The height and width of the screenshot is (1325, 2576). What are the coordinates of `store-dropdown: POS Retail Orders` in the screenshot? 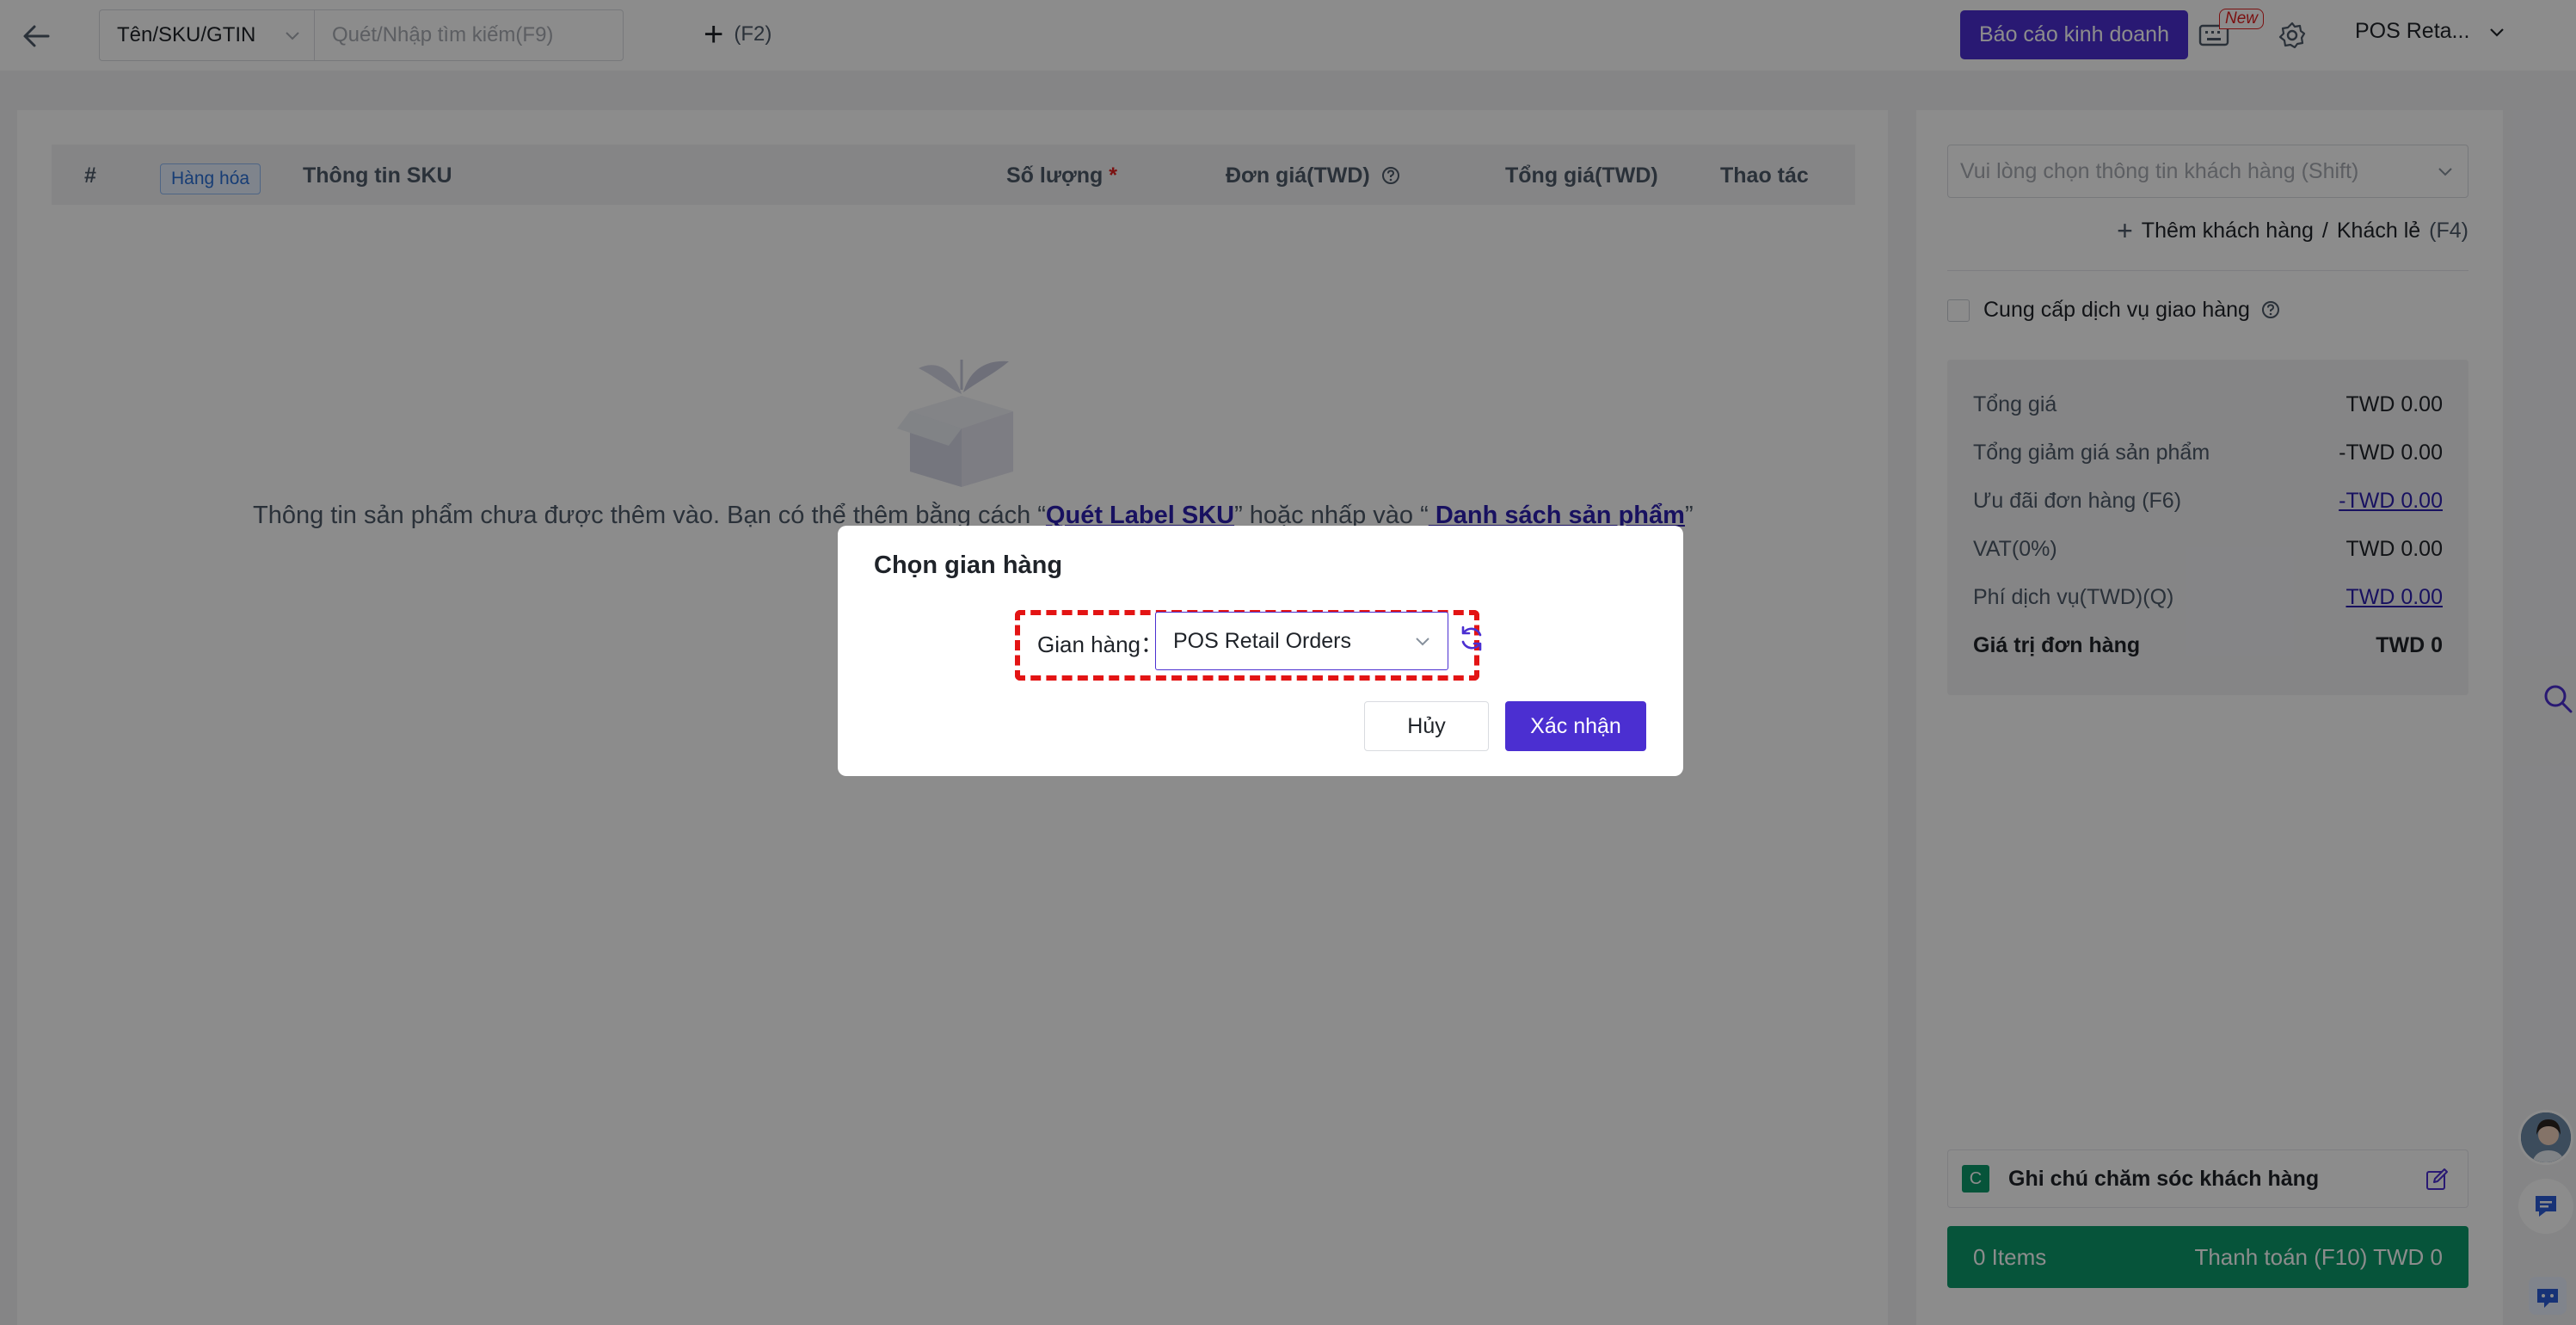 It's located at (1301, 641).